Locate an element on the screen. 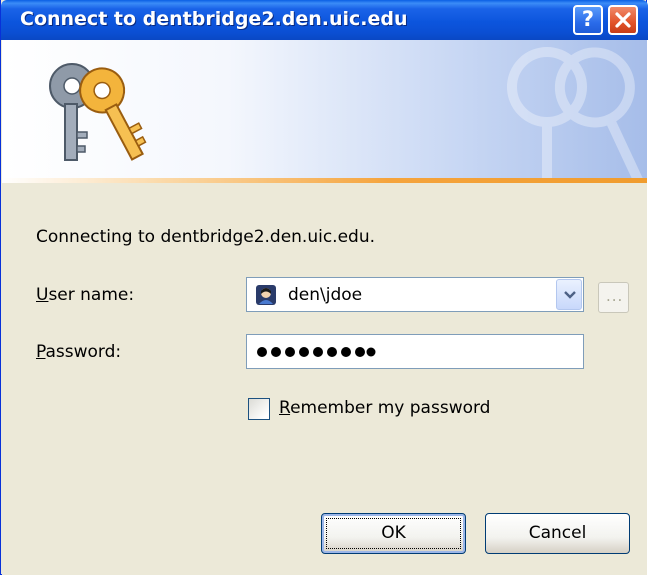 This screenshot has width=649, height=577. remember-password-label: Remember my password is located at coordinates (384, 408).